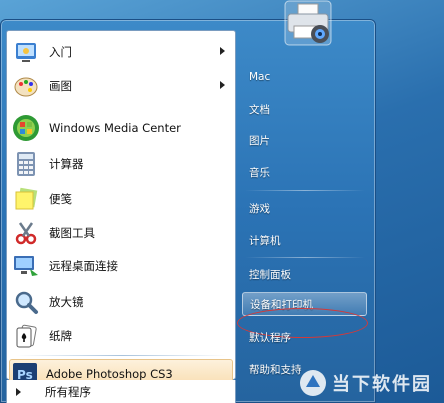 This screenshot has height=403, width=444. What do you see at coordinates (260, 77) in the screenshot?
I see `right-item-label: Mac` at bounding box center [260, 77].